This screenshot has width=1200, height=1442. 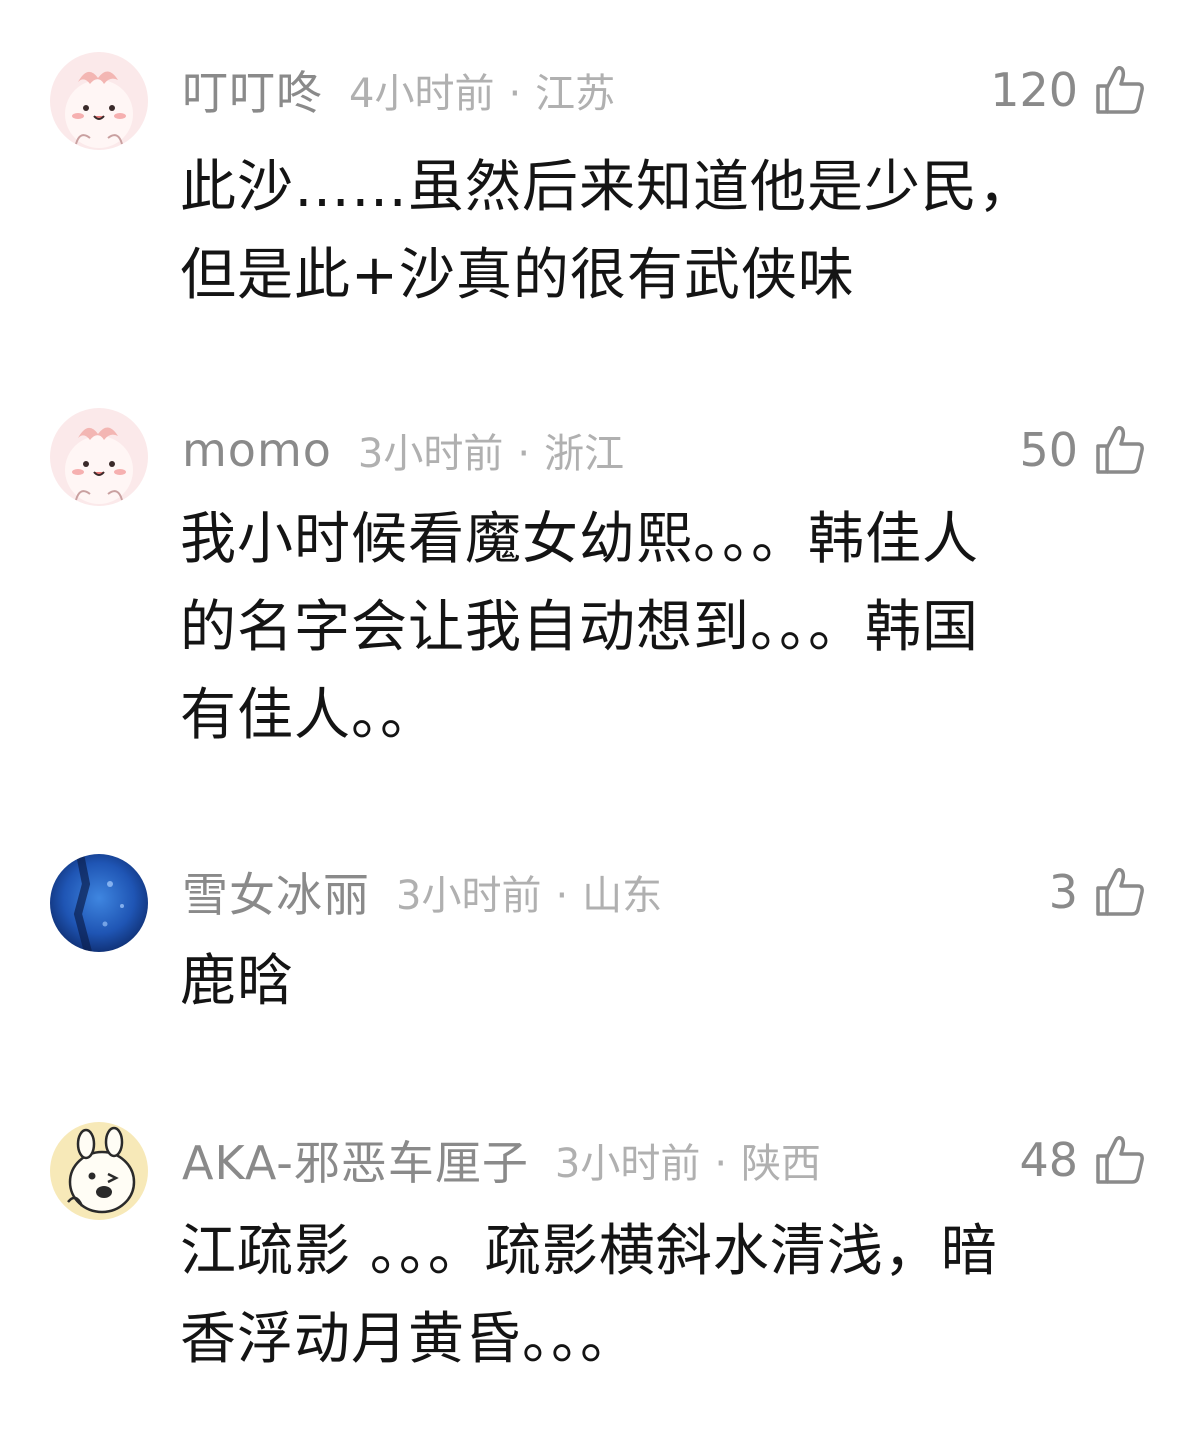 I want to click on comment-meta: AKA-邪恶车厘子 3小时前 · 陕西, so click(x=501, y=1160).